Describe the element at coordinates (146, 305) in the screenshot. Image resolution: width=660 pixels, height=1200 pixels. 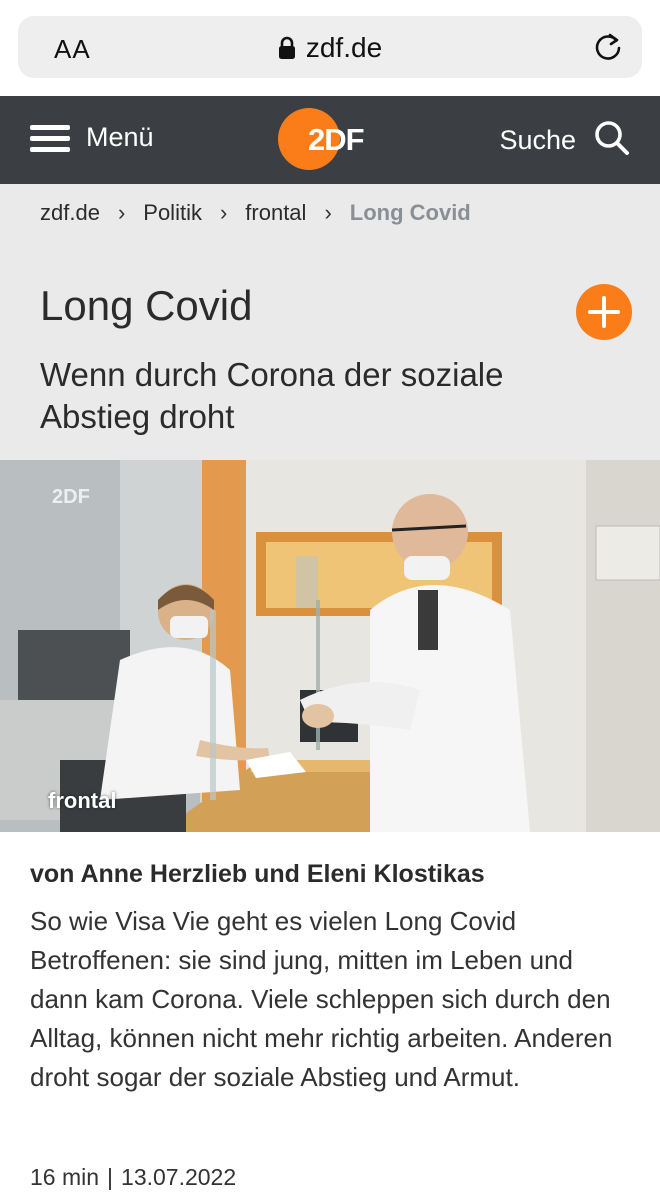
I see `page-title: Long Covid` at that location.